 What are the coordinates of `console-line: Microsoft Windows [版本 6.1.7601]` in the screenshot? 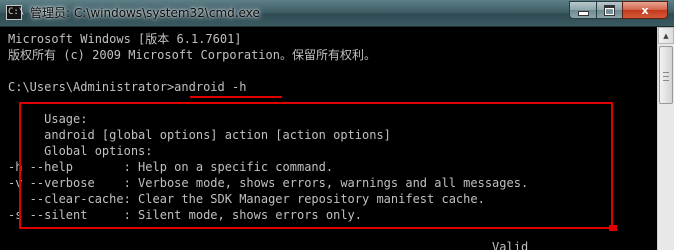 It's located at (125, 39).